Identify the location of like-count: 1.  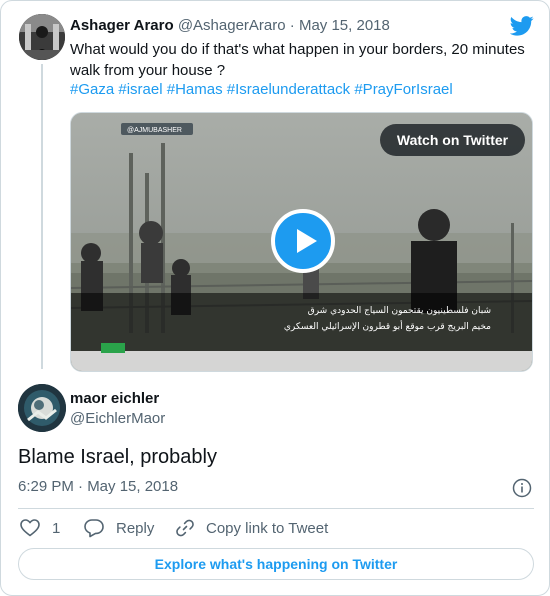
(56, 528).